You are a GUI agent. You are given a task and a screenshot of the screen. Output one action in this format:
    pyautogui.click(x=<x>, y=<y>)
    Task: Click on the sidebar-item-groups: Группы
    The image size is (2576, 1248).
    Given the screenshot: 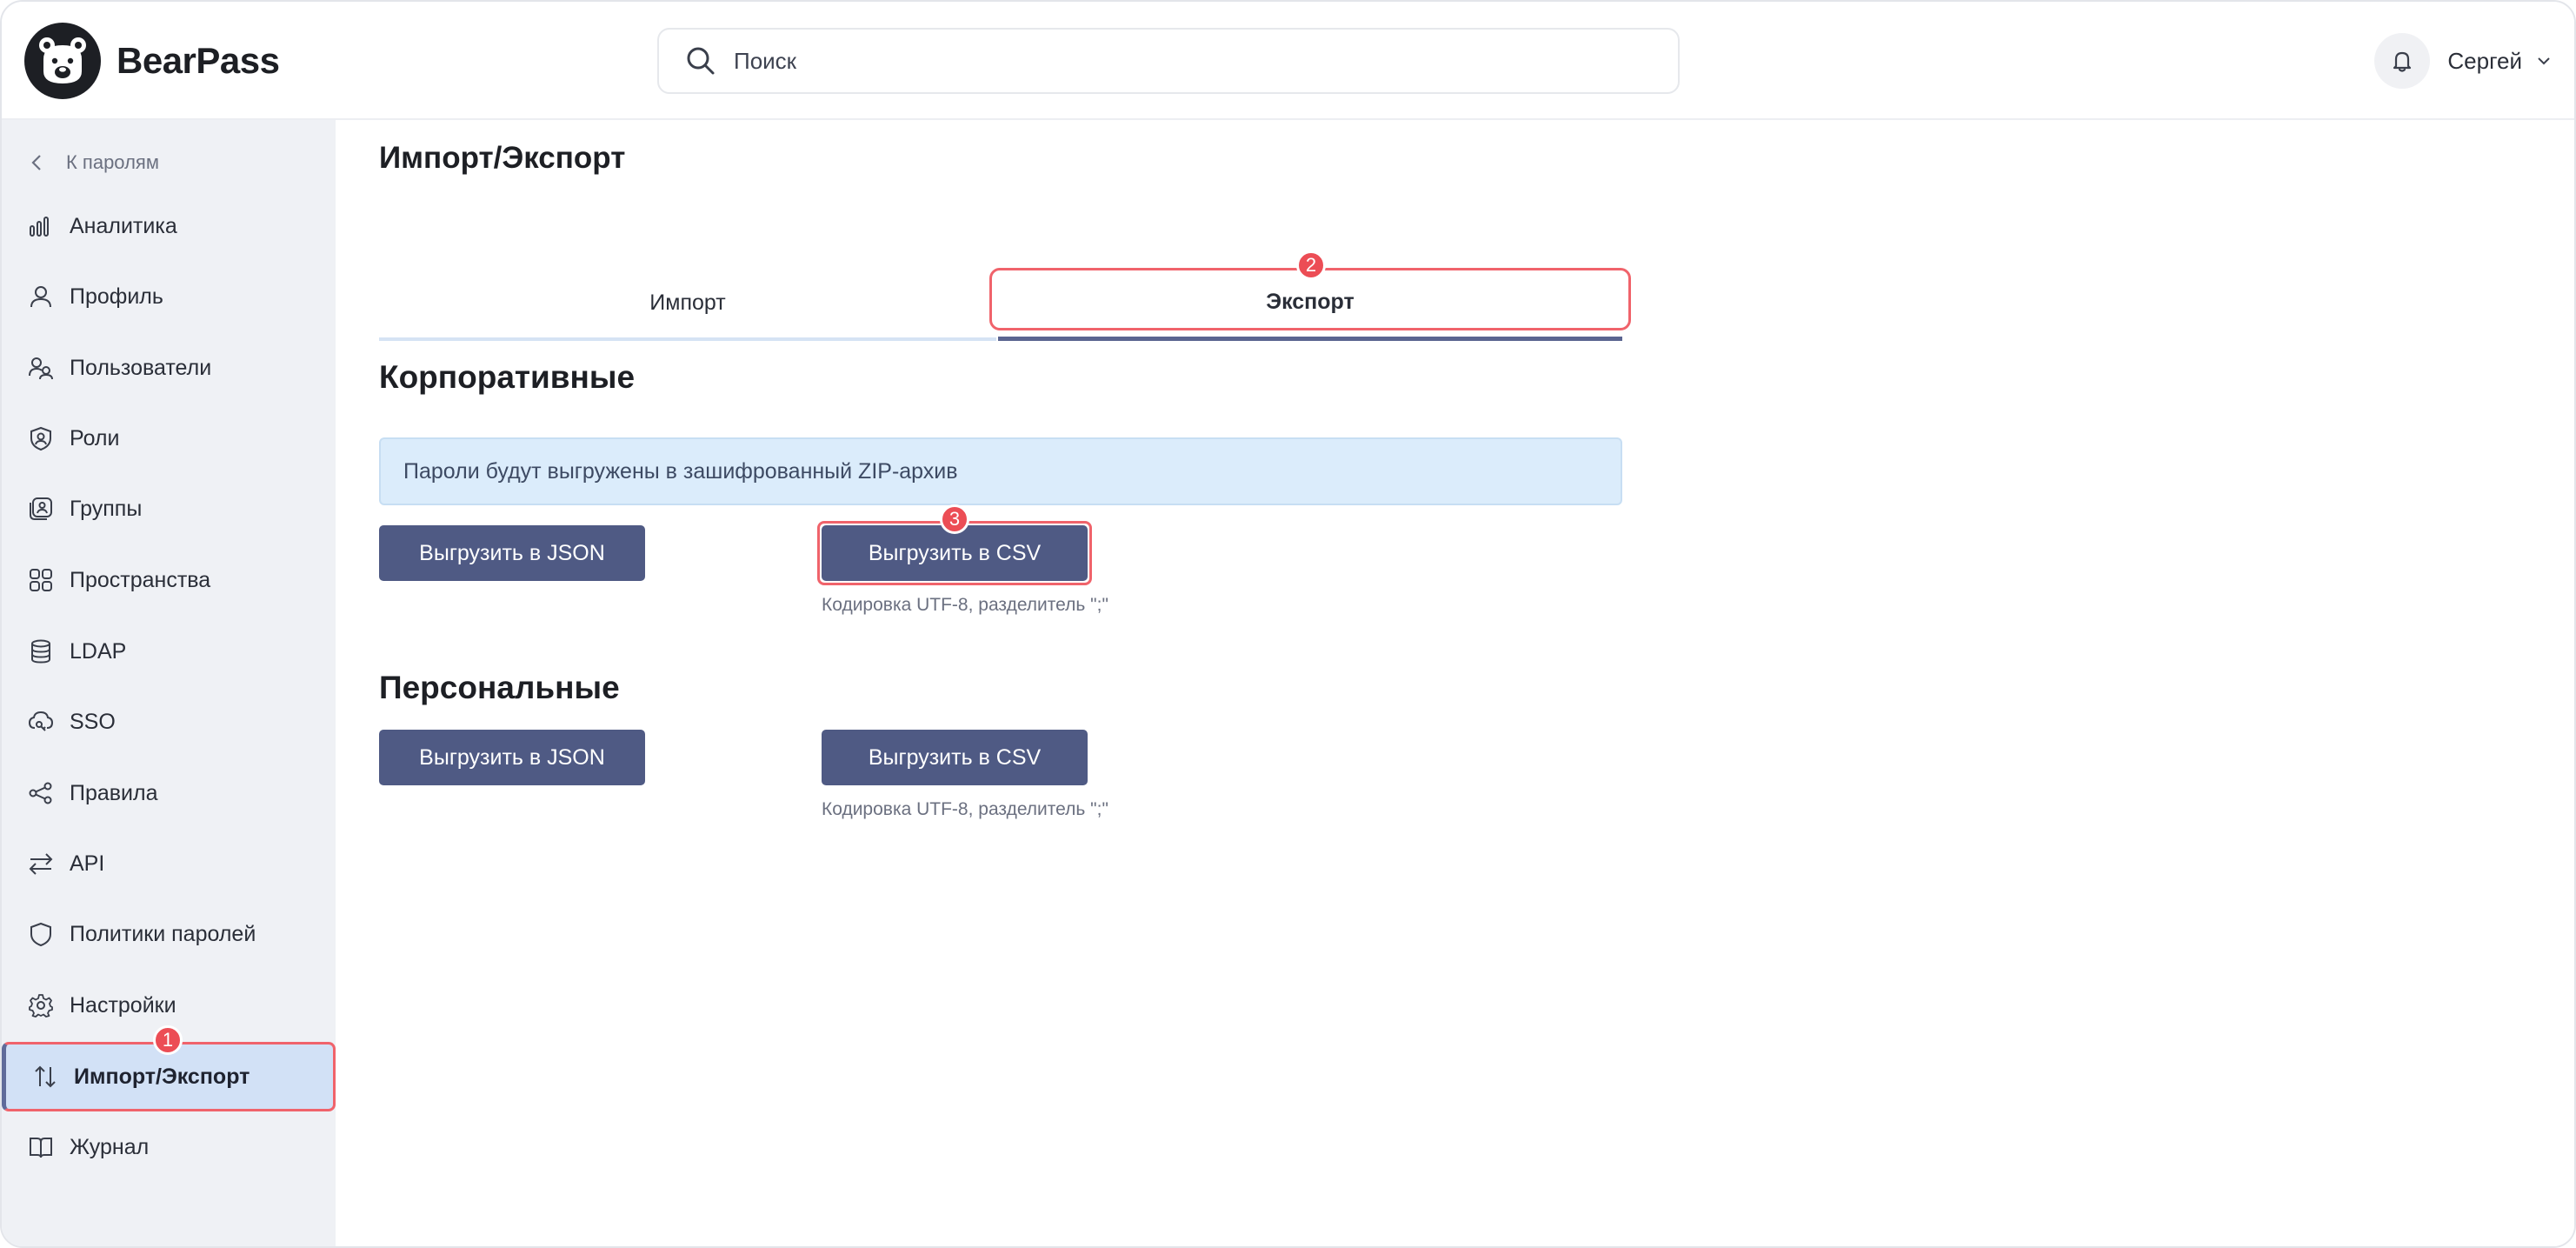 What is the action you would take?
    pyautogui.click(x=169, y=509)
    